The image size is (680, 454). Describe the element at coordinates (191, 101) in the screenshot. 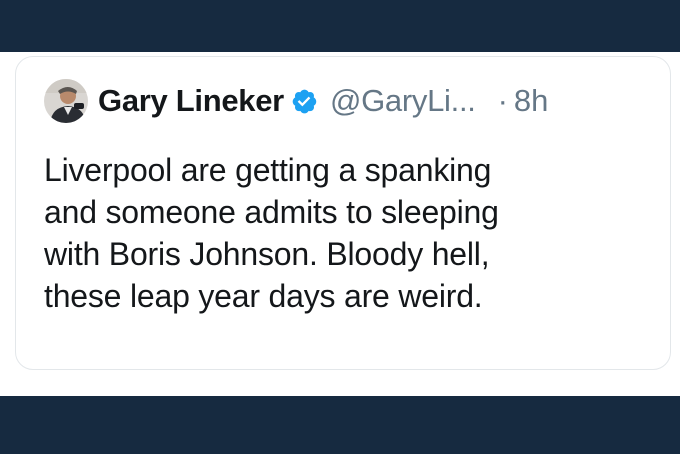

I see `author-name: Gary Lineker` at that location.